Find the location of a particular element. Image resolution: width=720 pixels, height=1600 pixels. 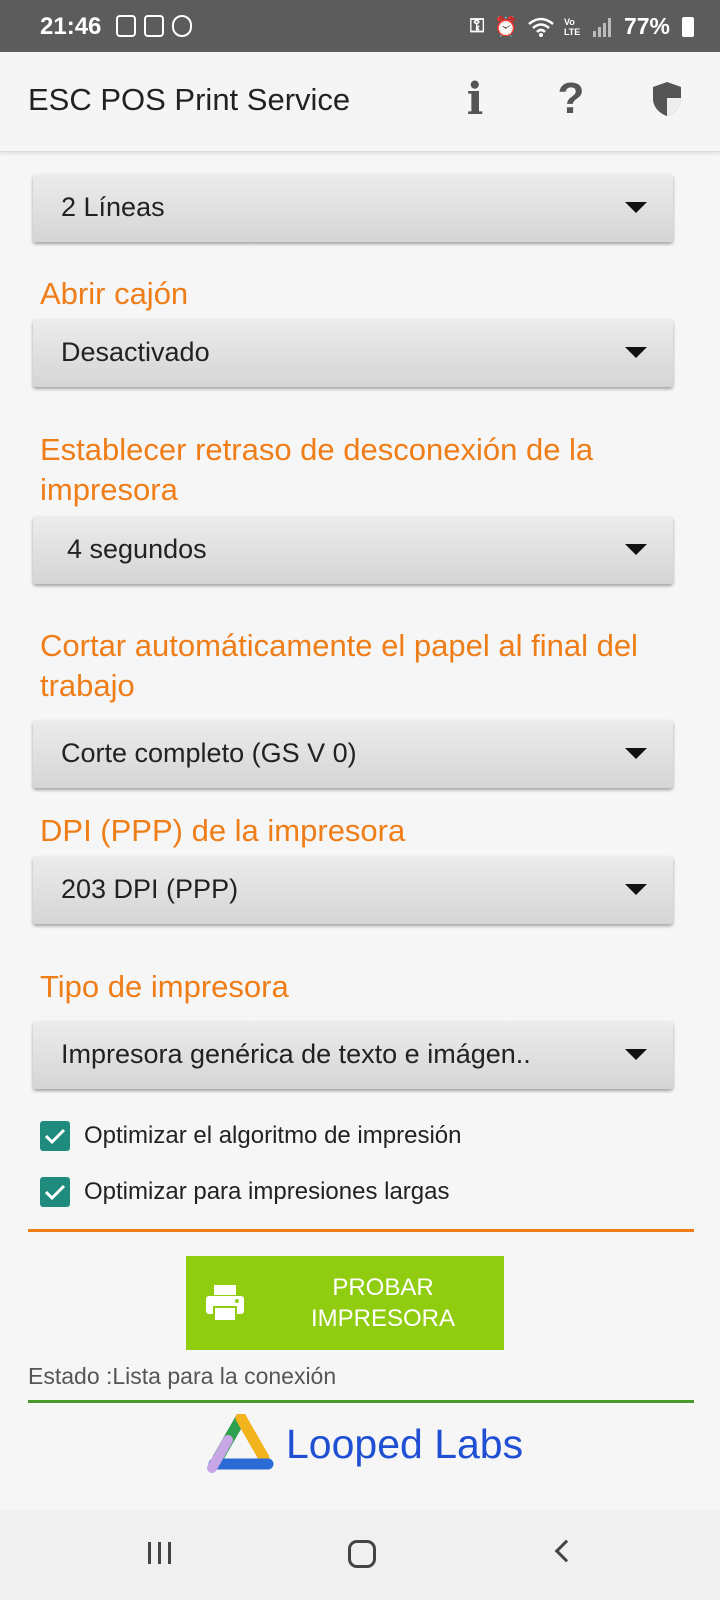

vpn-key-icon: ⚿ is located at coordinates (477, 26).